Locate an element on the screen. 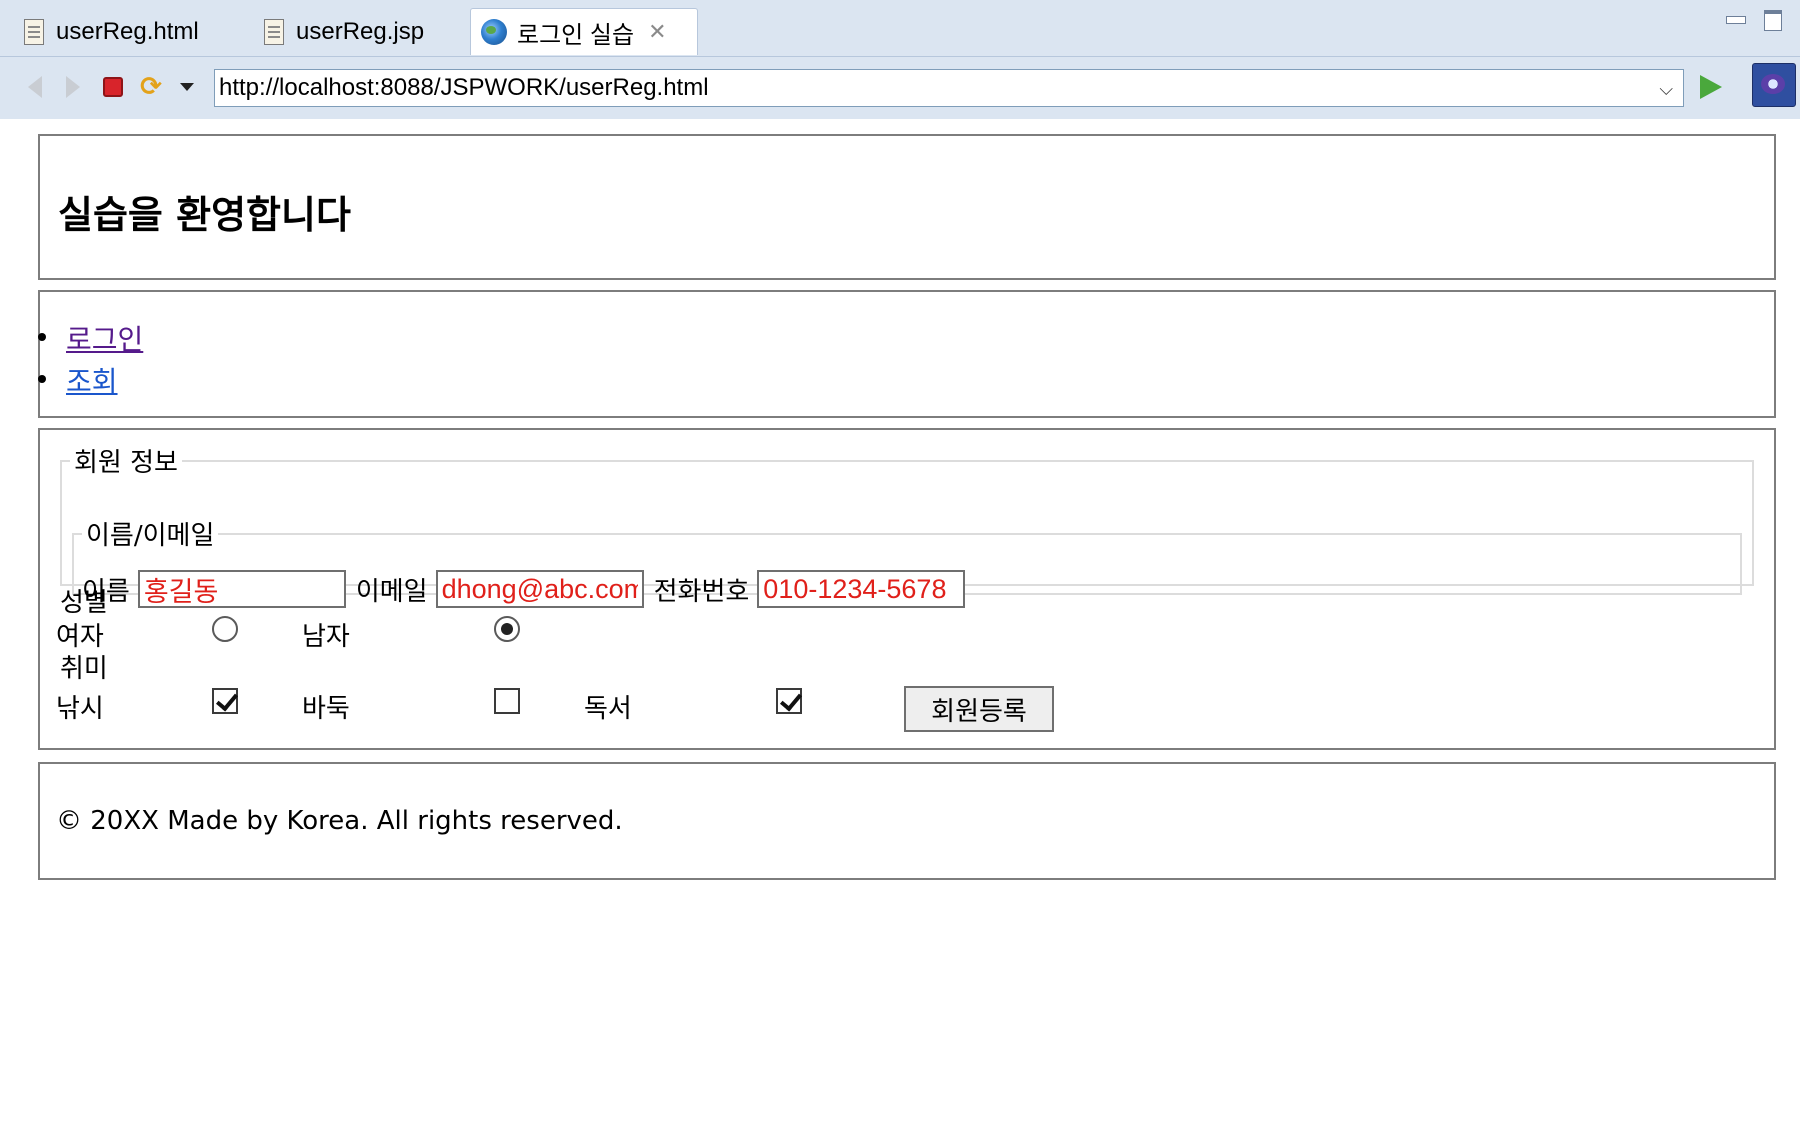 This screenshot has width=1800, height=1126. close-icon: ✕ is located at coordinates (657, 32).